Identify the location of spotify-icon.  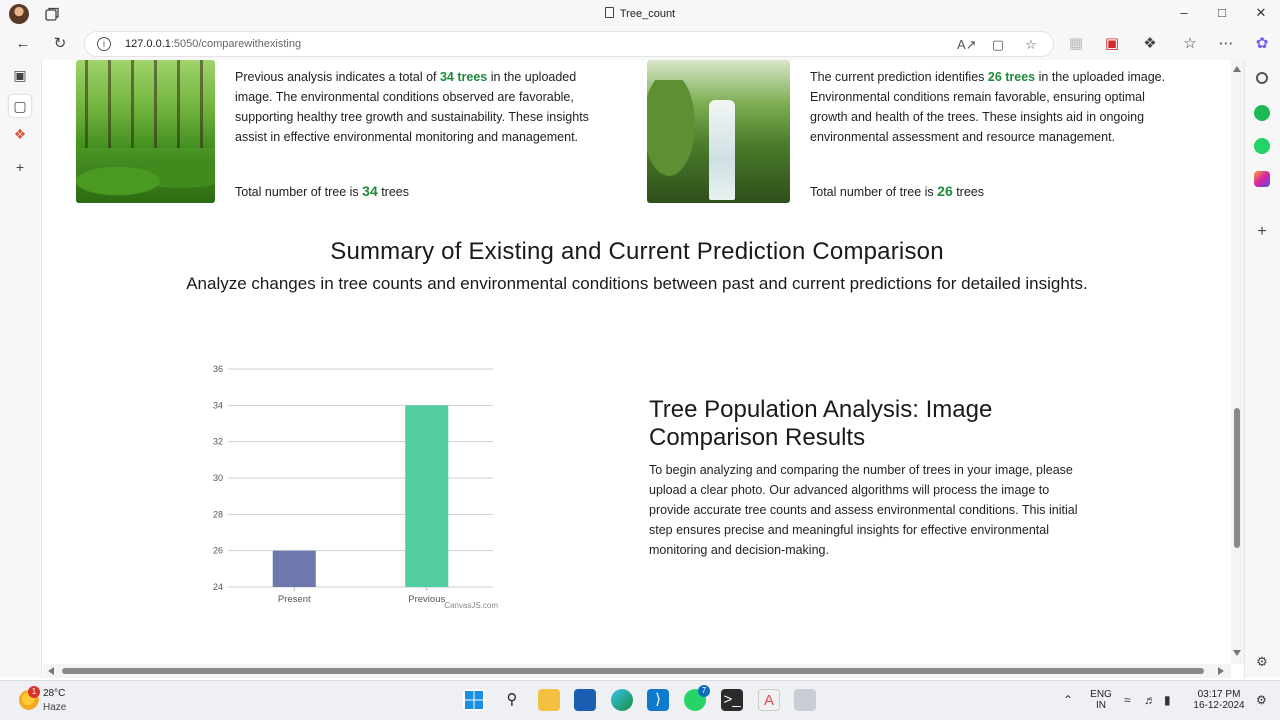
(1262, 113).